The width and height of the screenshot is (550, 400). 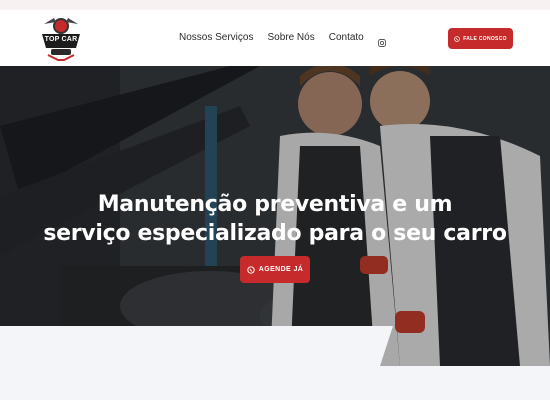 What do you see at coordinates (275, 5) in the screenshot?
I see `top-strip` at bounding box center [275, 5].